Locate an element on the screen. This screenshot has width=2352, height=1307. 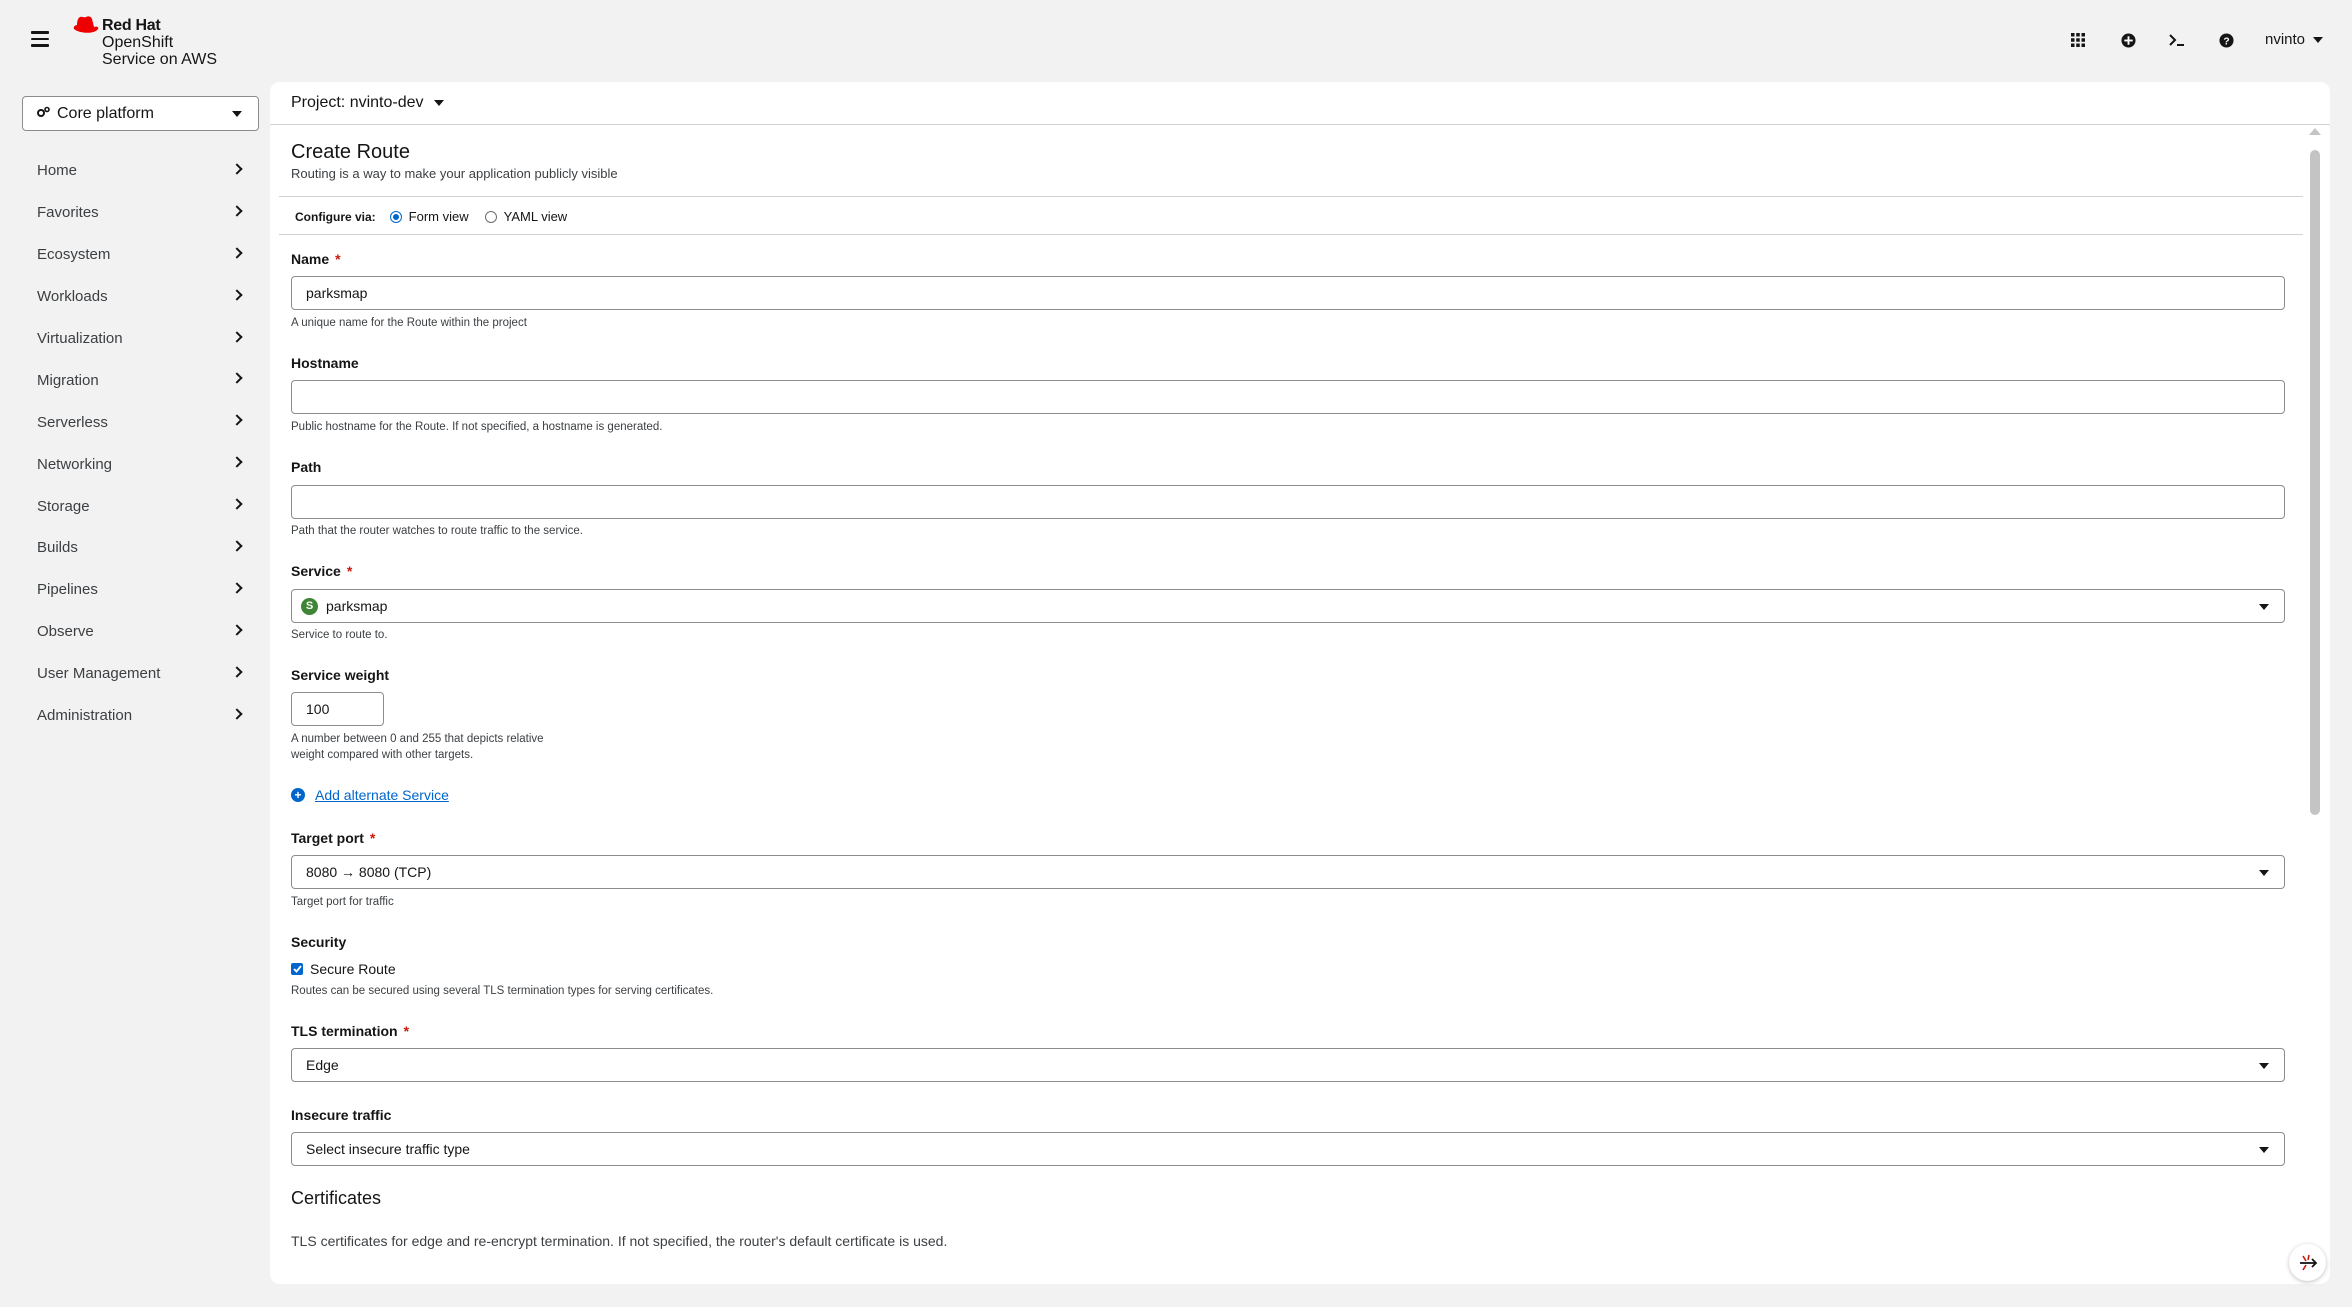
perspective-caret-icon is located at coordinates (237, 114).